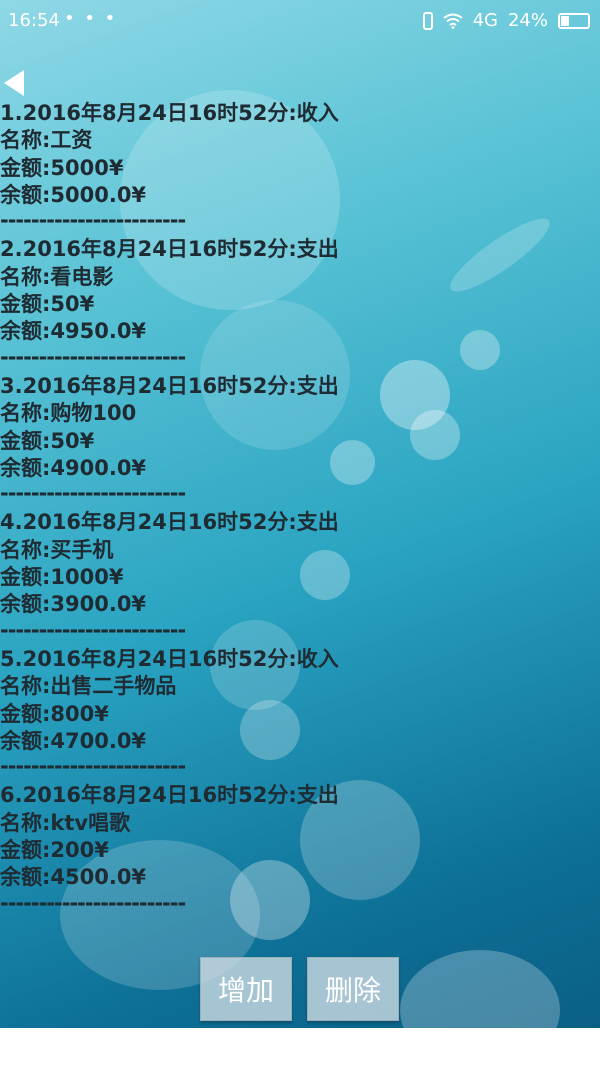  I want to click on record-name: 名称:买手机, so click(57, 549).